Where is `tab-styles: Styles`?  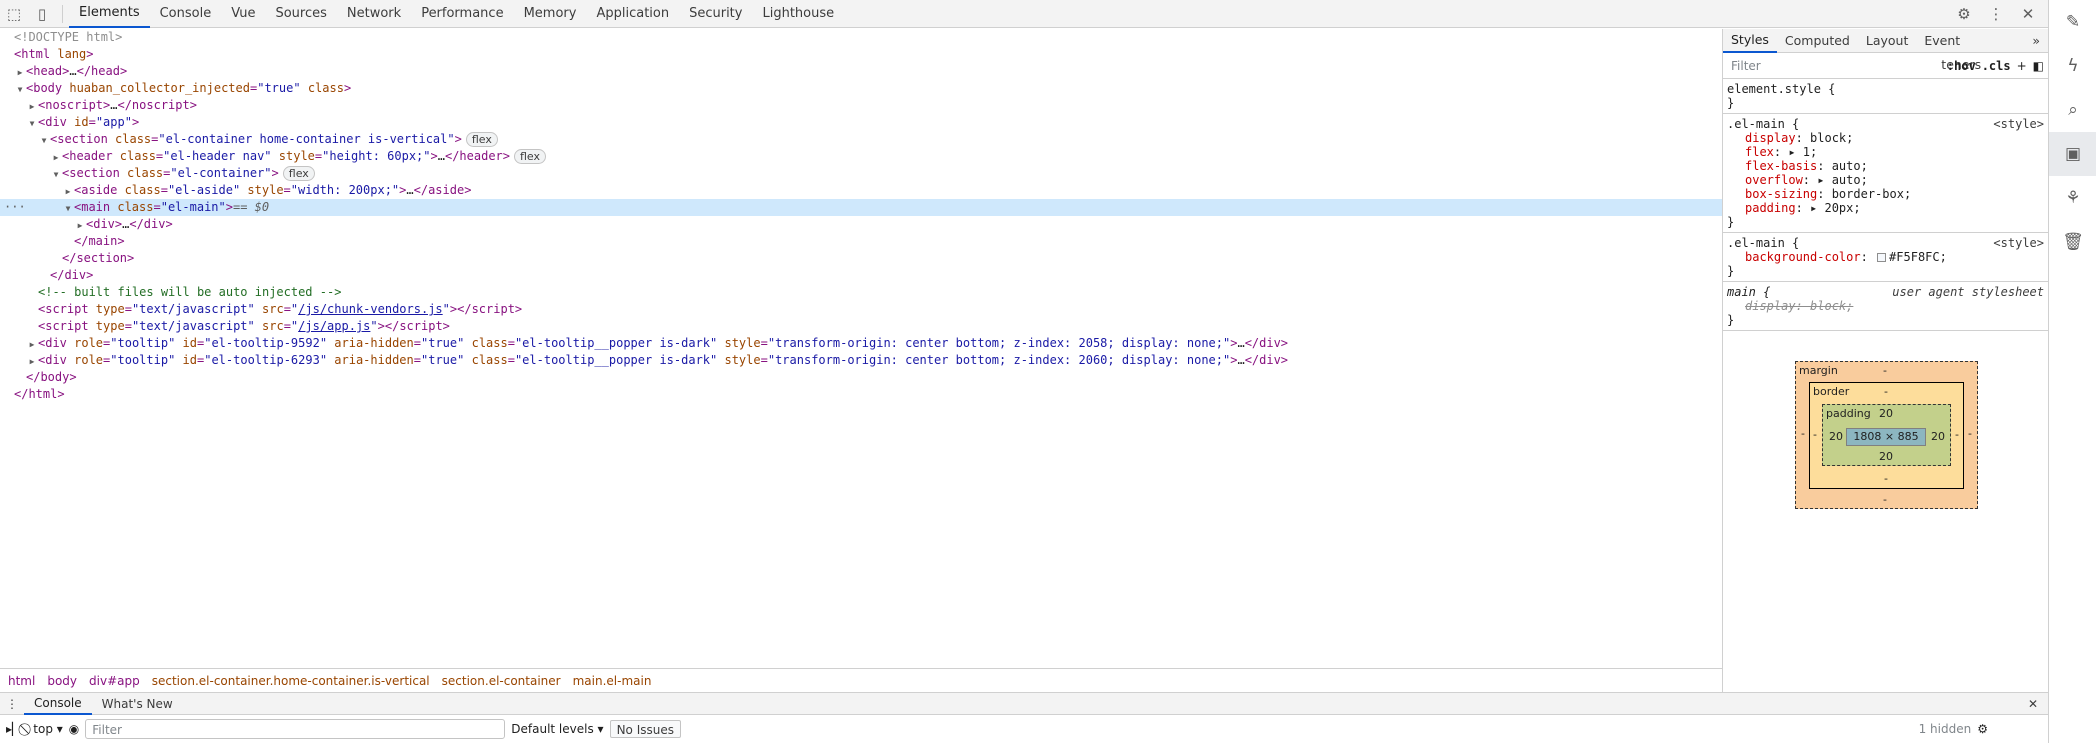 tab-styles: Styles is located at coordinates (1750, 41).